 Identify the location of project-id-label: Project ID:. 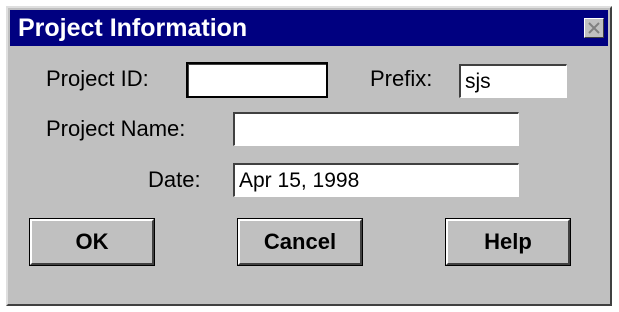
(97, 78).